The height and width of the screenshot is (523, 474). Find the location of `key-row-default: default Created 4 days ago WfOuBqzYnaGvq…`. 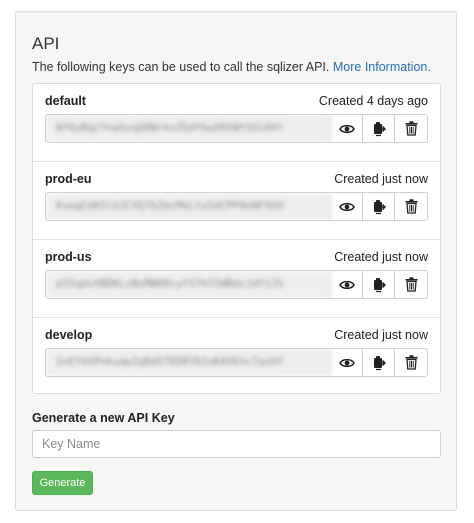

key-row-default: default Created 4 days ago WfOuBqzYnaGvq… is located at coordinates (236, 123).